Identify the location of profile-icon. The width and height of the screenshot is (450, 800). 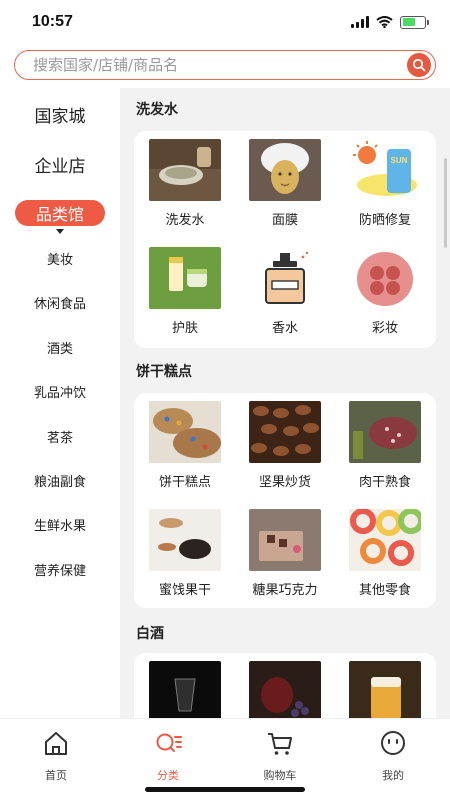
(393, 743).